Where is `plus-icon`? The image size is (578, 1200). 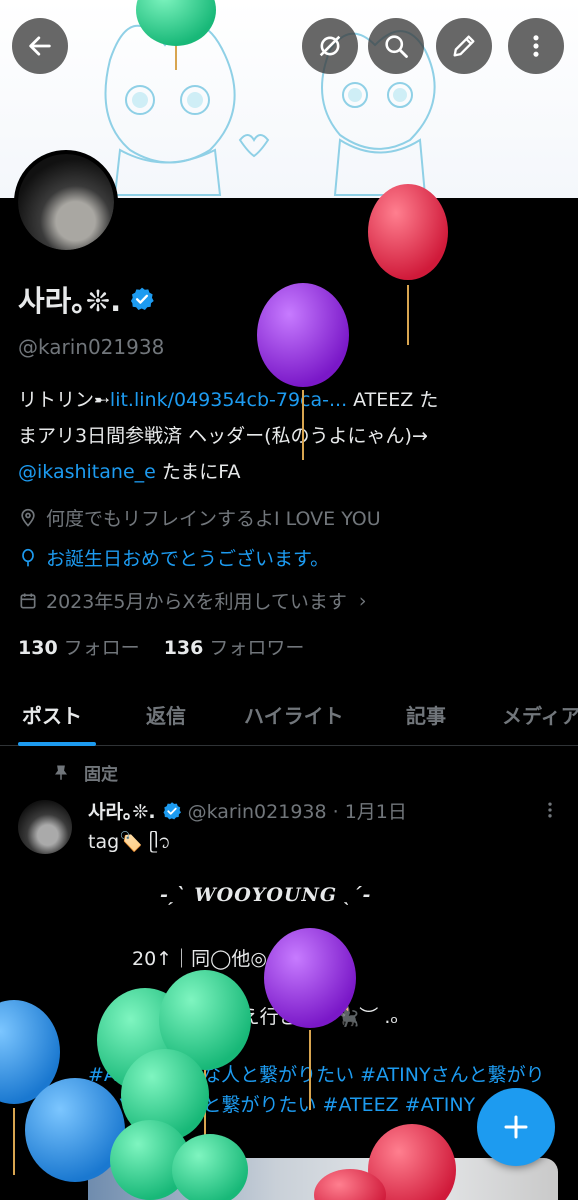
plus-icon is located at coordinates (516, 1127).